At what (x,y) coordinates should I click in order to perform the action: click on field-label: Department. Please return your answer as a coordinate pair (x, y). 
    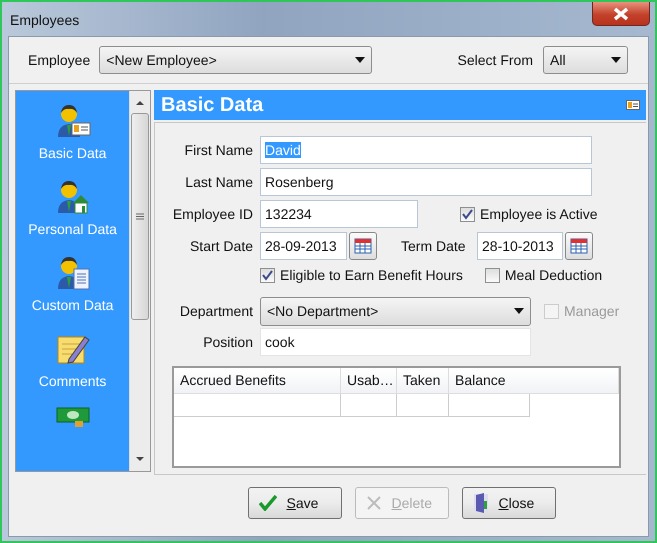
    Looking at the image, I should click on (216, 311).